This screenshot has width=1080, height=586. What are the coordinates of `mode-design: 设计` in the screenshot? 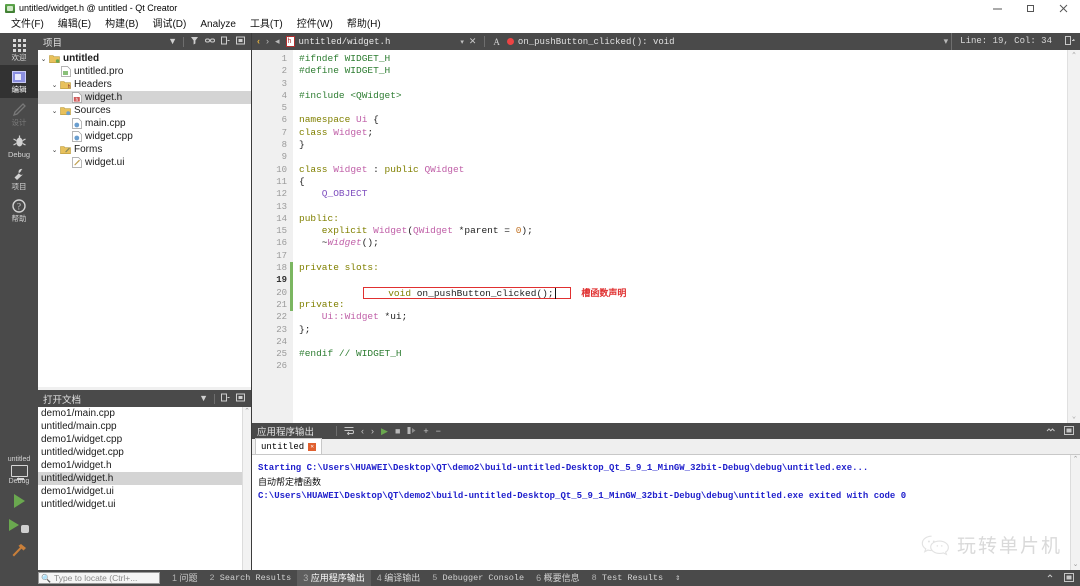 It's located at (19, 114).